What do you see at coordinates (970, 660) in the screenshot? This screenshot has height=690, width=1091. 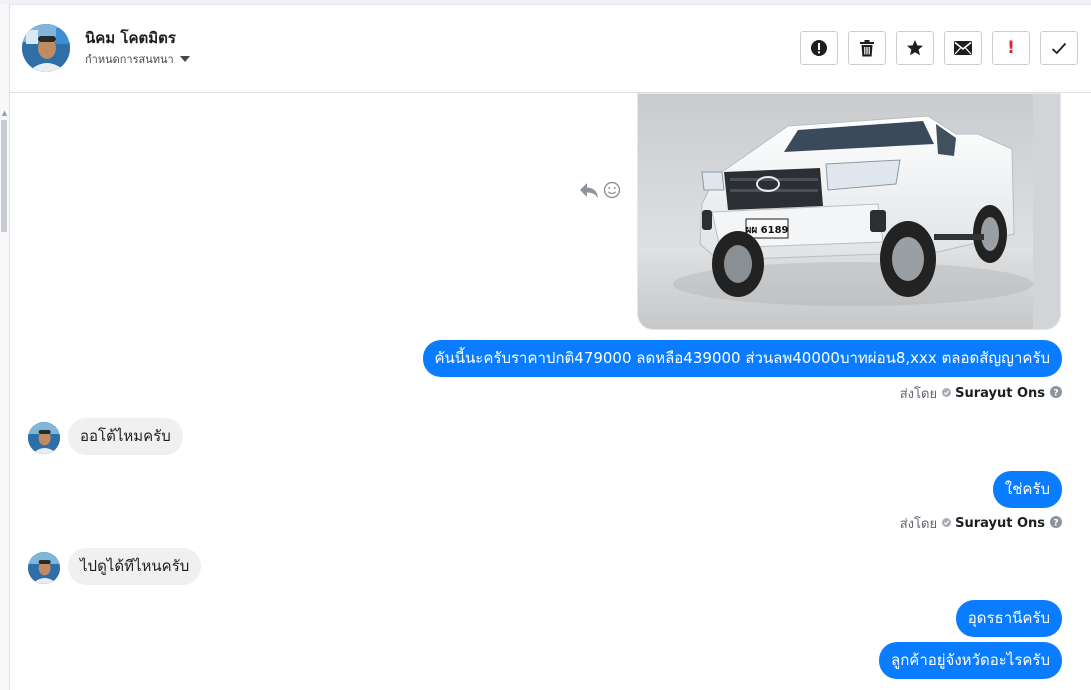 I see `outgoing-message-bubble: ลูกค้าอยู่จังหวัดอะไรครับ` at bounding box center [970, 660].